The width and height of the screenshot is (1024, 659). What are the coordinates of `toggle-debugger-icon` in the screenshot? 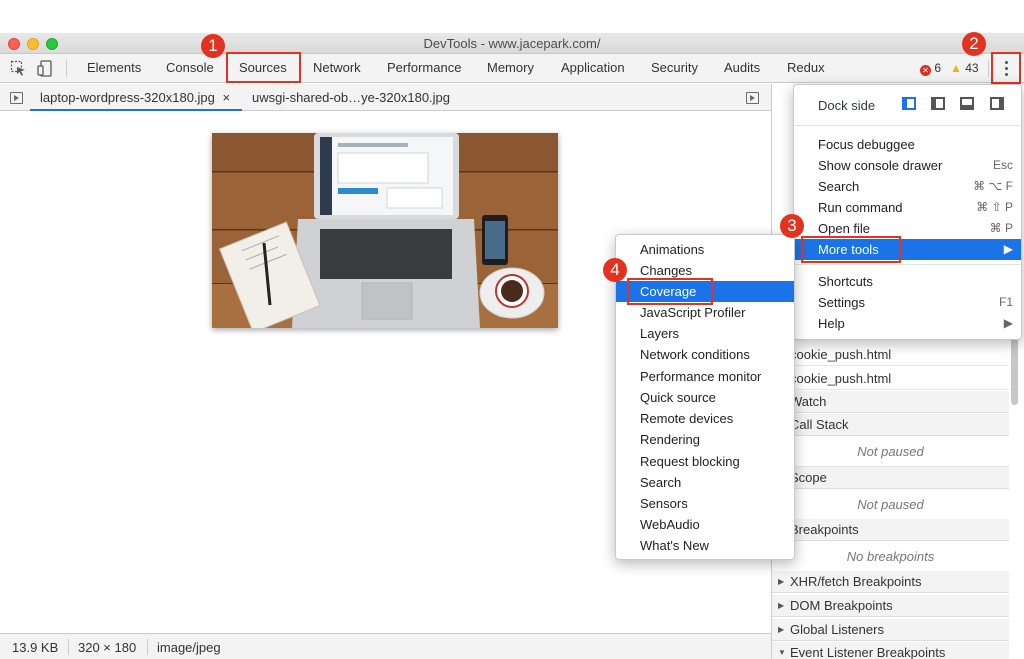 It's located at (752, 98).